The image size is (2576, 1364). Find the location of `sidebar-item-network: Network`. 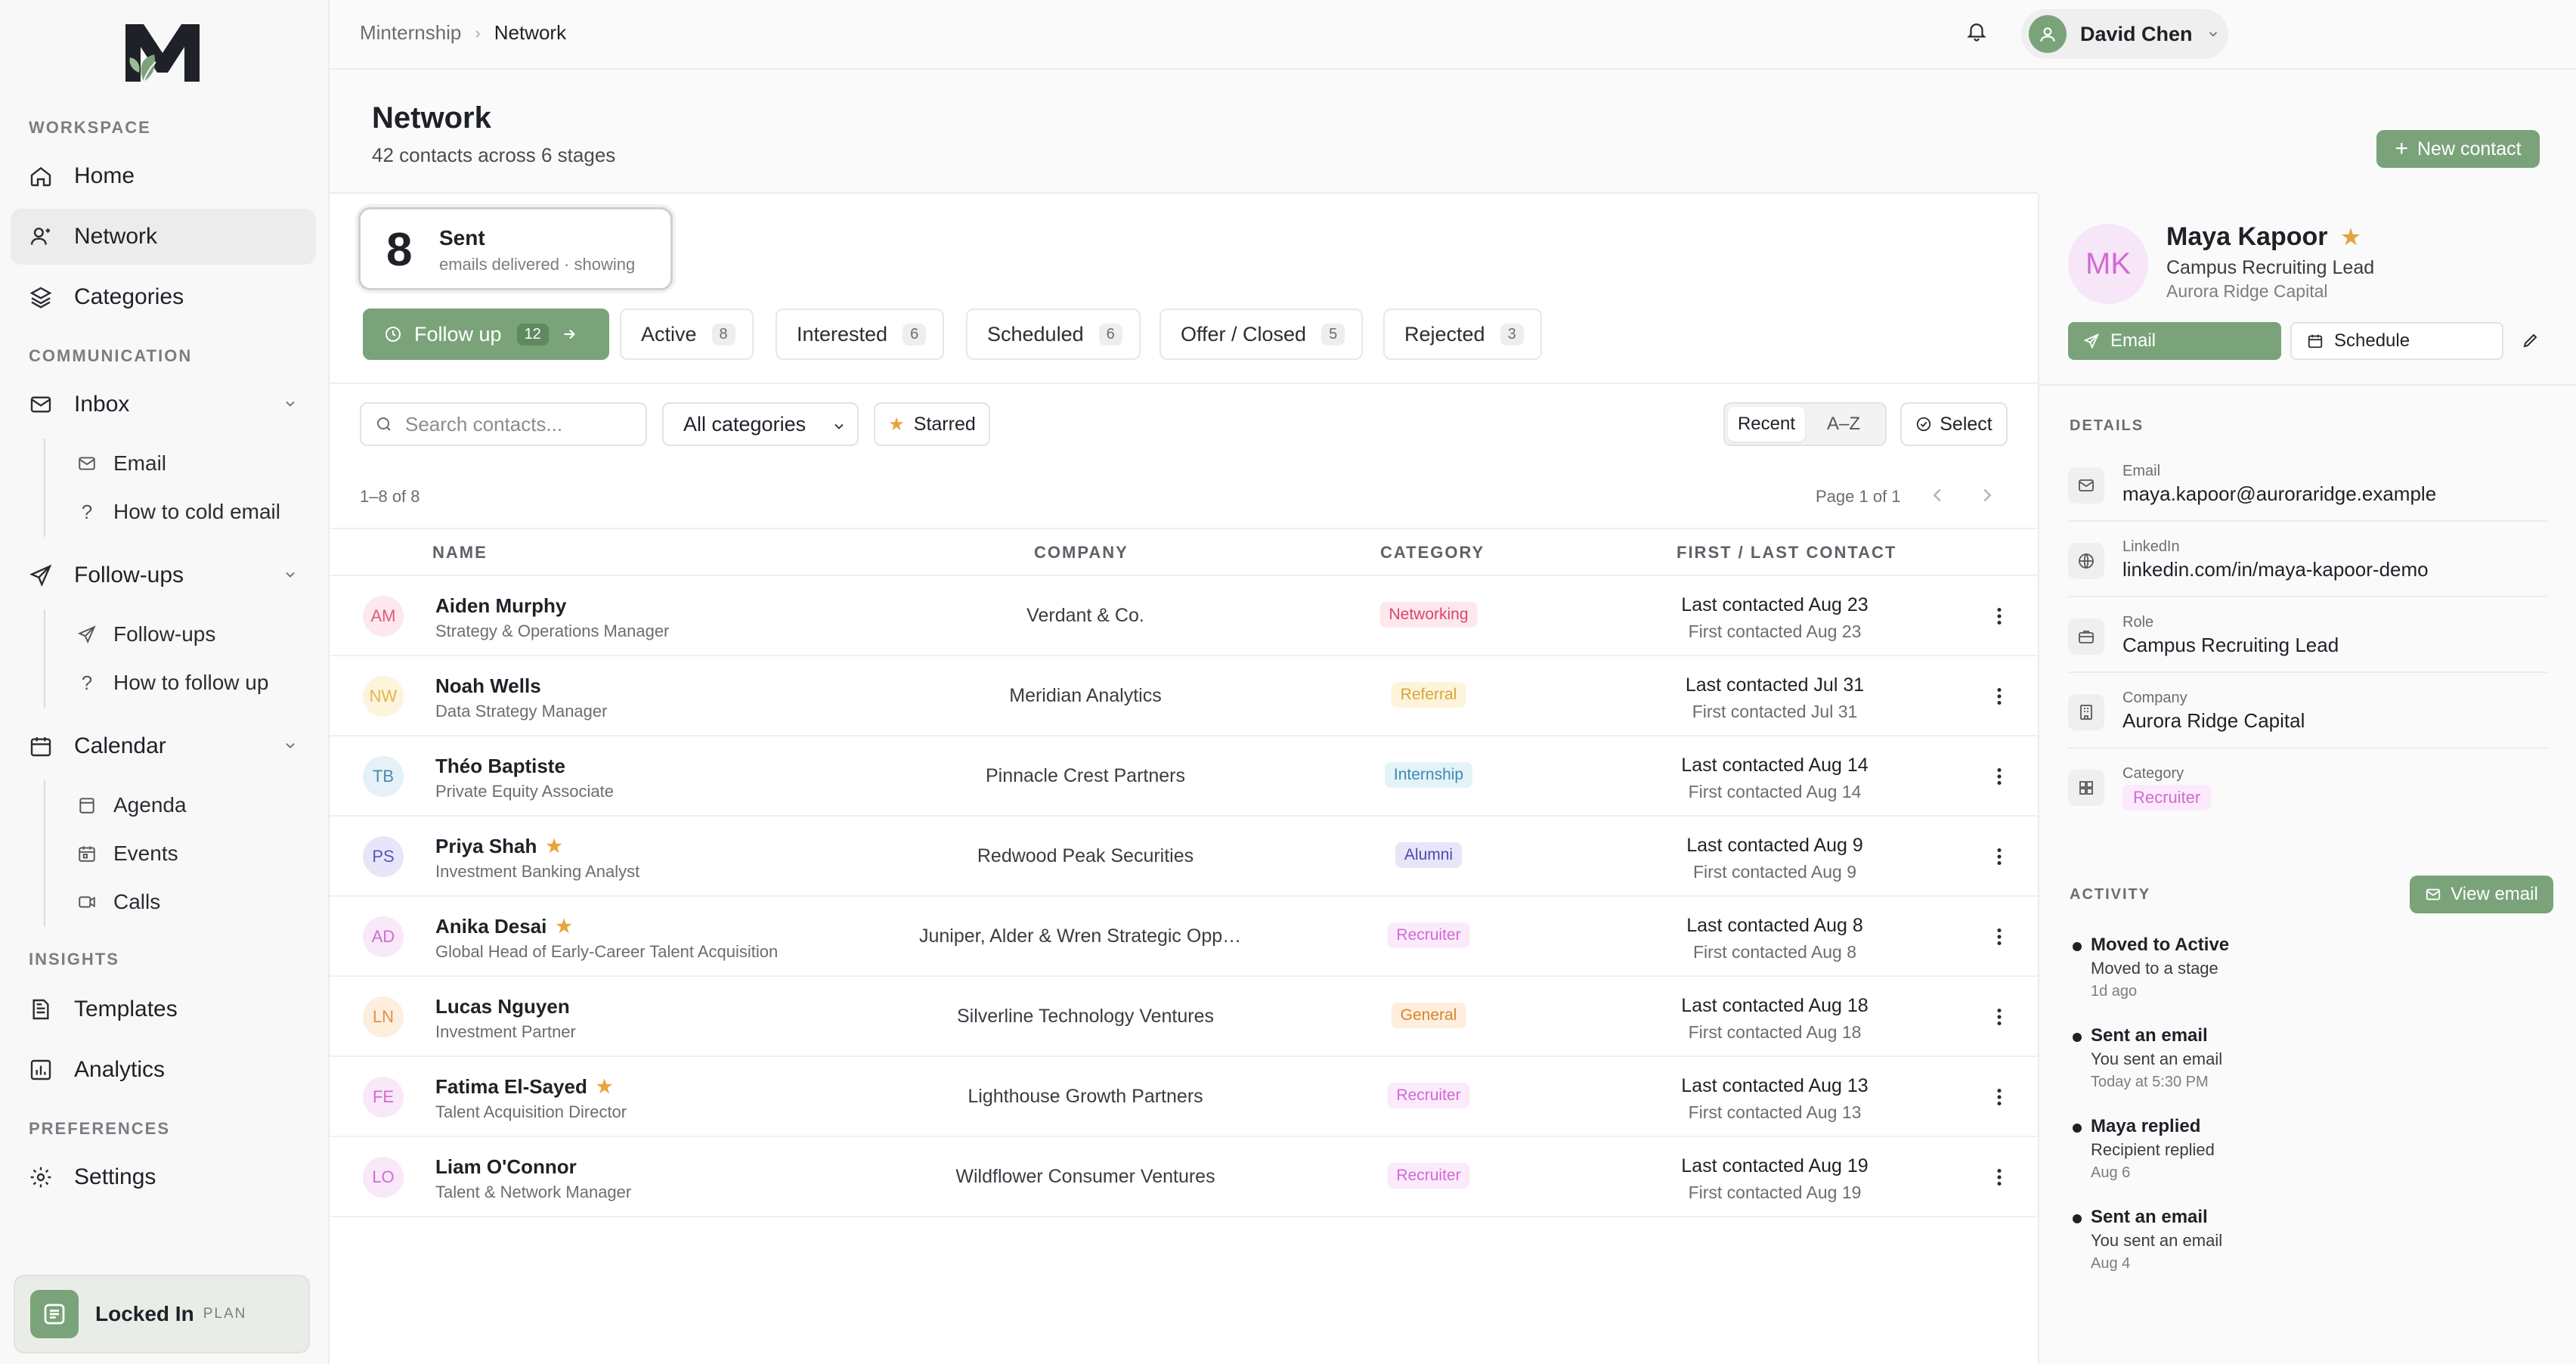

sidebar-item-network: Network is located at coordinates (163, 237).